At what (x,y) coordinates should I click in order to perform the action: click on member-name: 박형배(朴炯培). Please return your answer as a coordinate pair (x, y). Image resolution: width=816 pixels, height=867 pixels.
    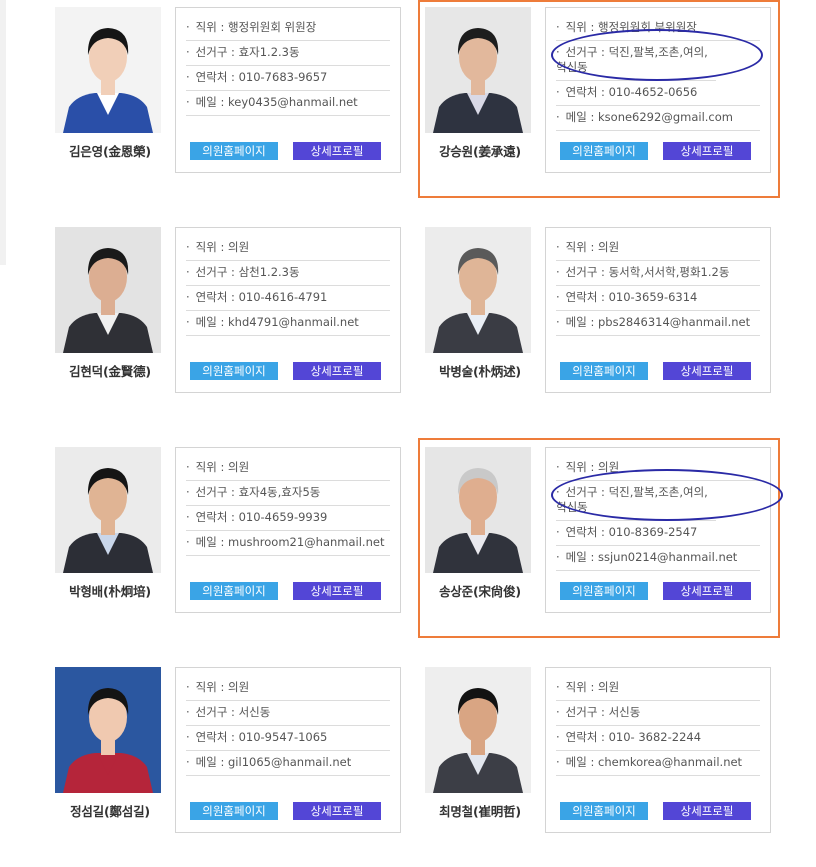
    Looking at the image, I should click on (110, 591).